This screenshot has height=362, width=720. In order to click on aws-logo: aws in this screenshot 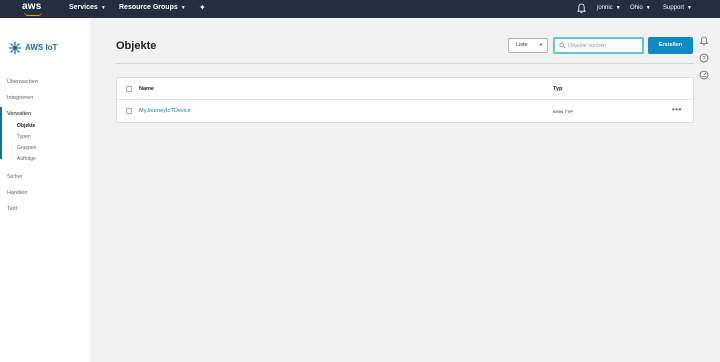, I will do `click(36, 9)`.